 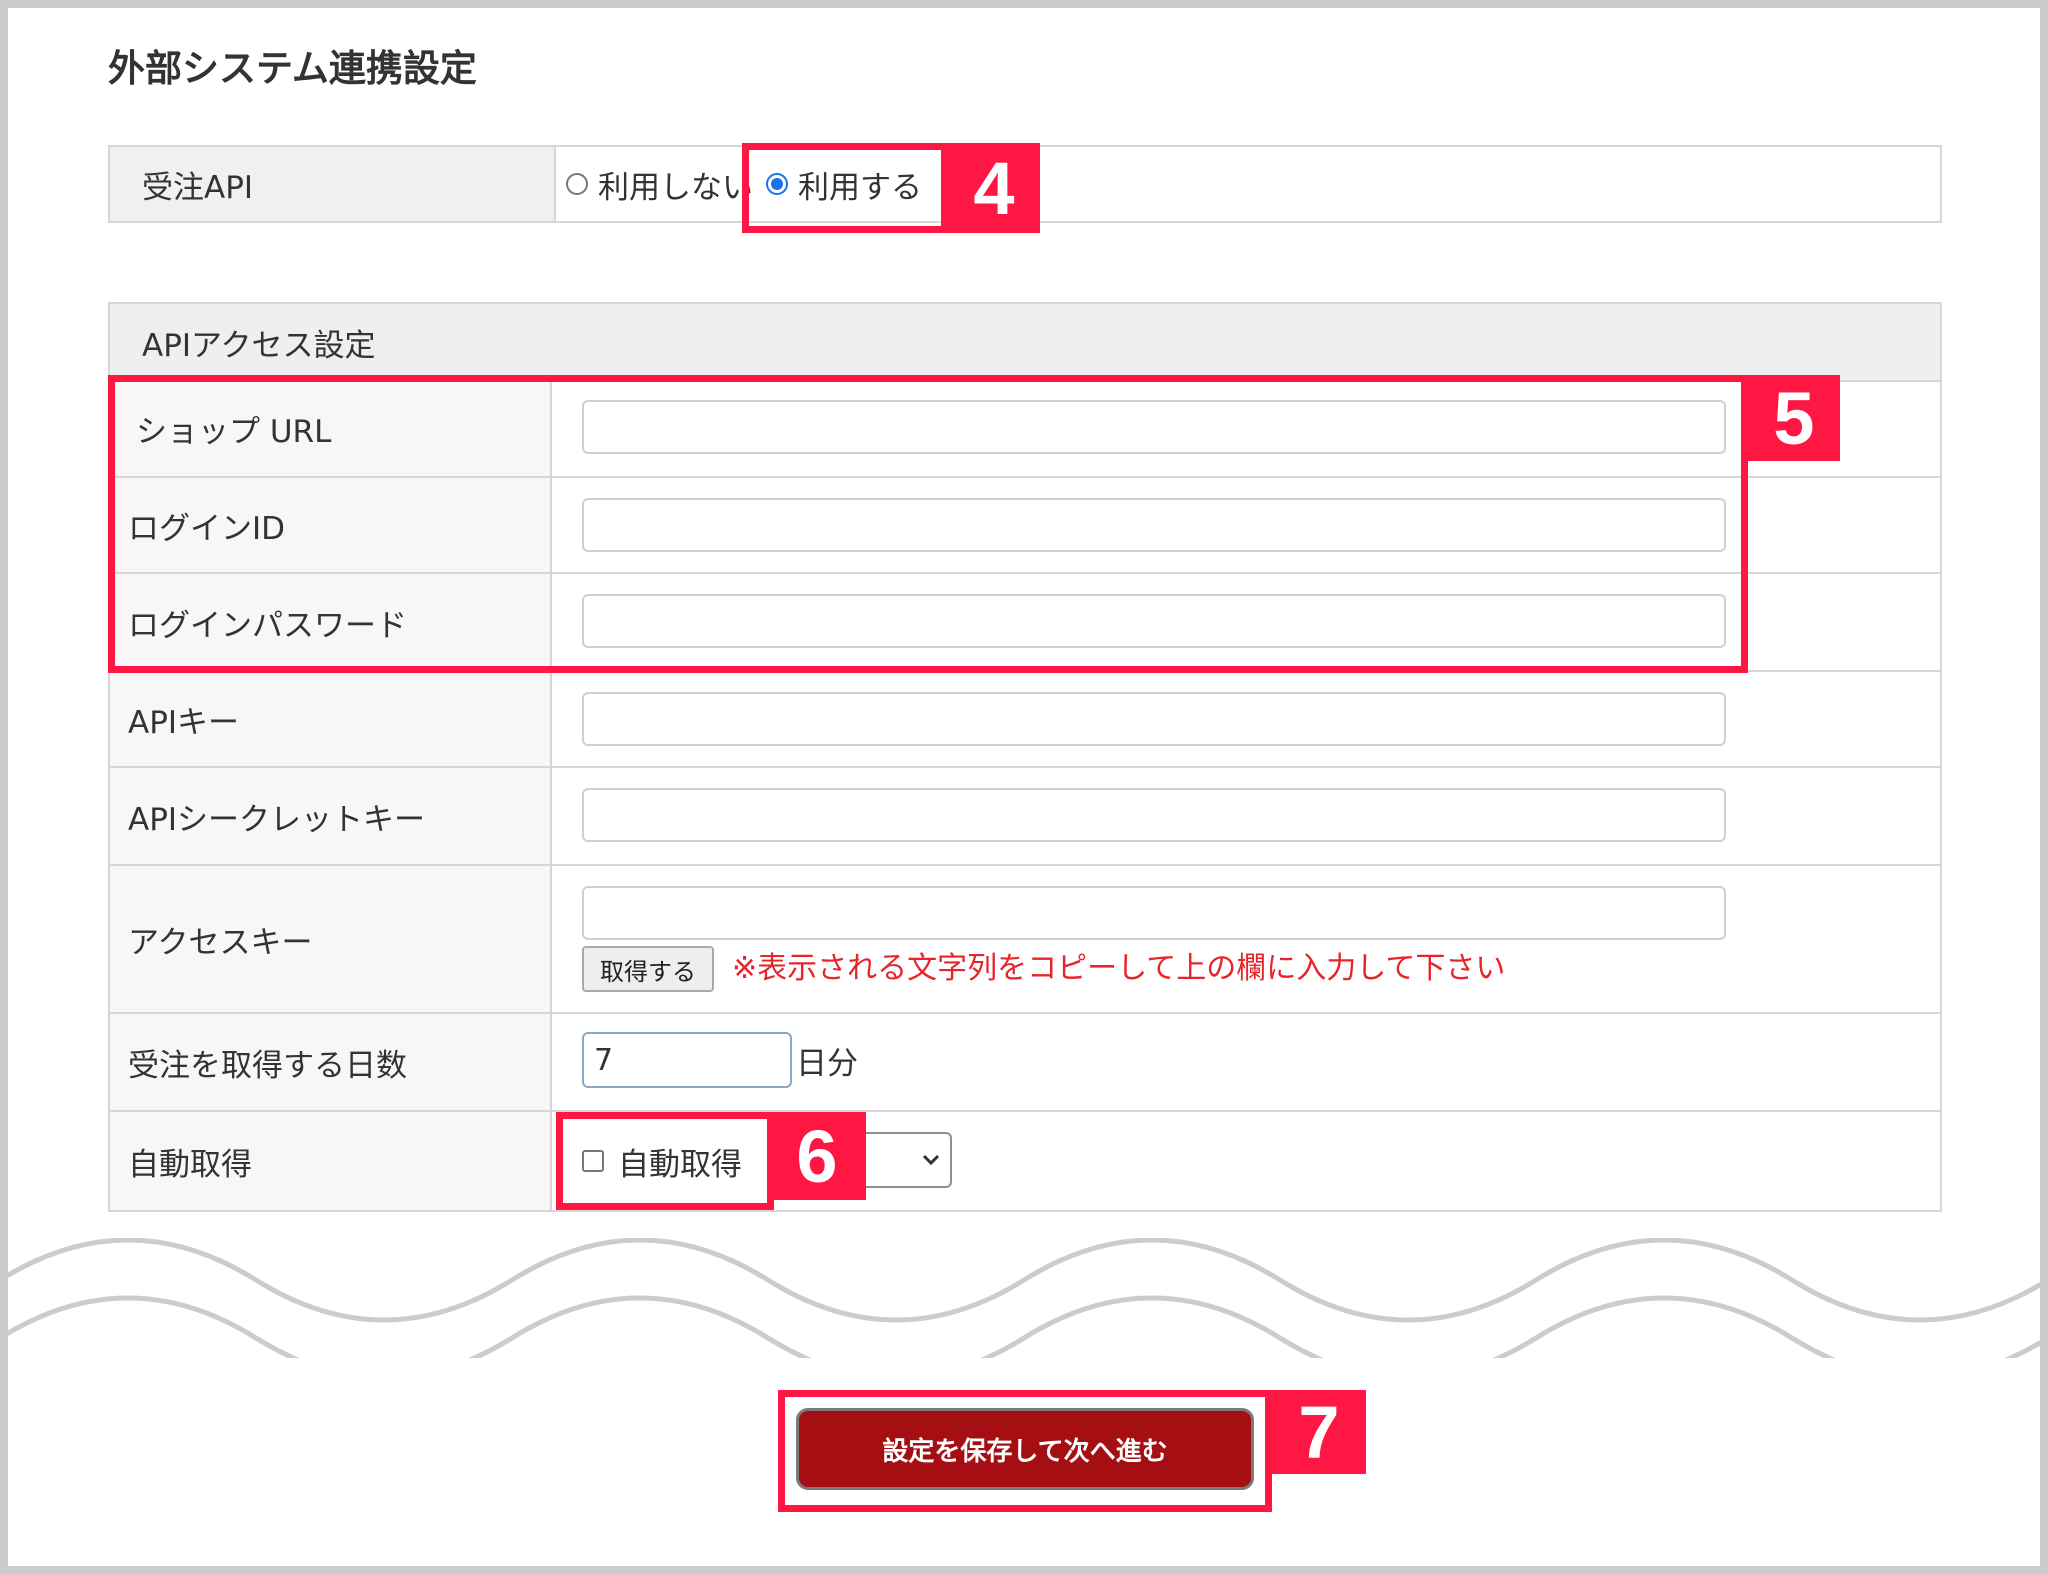 What do you see at coordinates (931, 1160) in the screenshot?
I see `chevron-down-icon` at bounding box center [931, 1160].